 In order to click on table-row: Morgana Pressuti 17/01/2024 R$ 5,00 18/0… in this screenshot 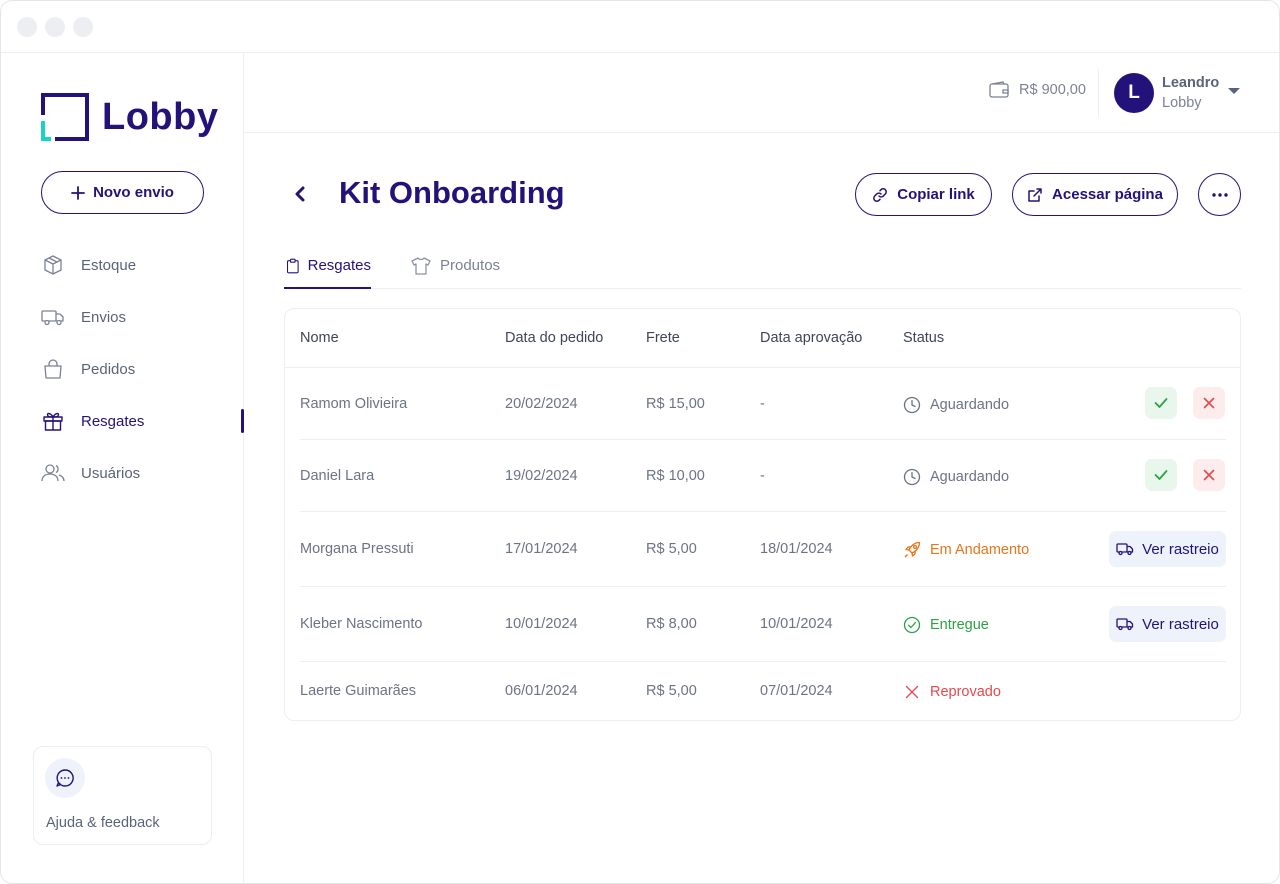, I will do `click(763, 549)`.